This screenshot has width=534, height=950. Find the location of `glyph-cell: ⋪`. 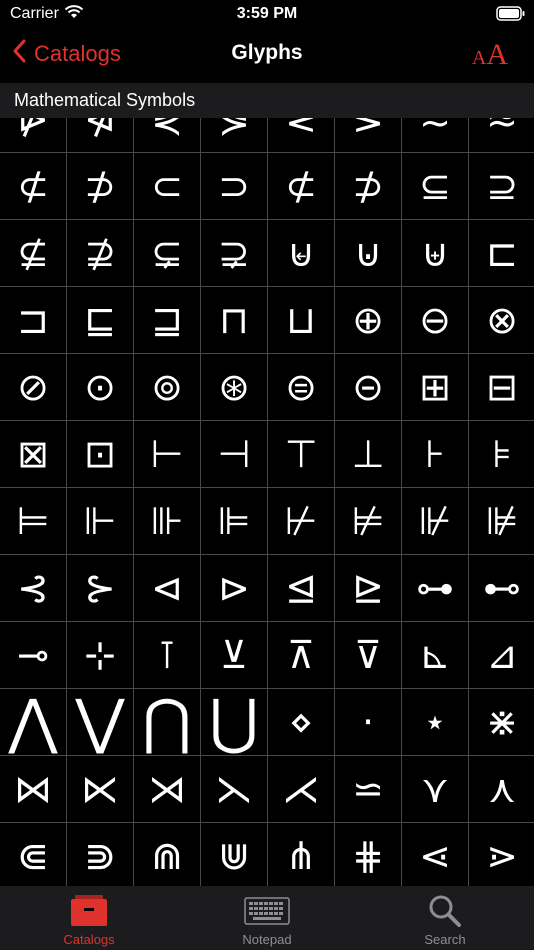

glyph-cell: ⋪ is located at coordinates (100, 135).